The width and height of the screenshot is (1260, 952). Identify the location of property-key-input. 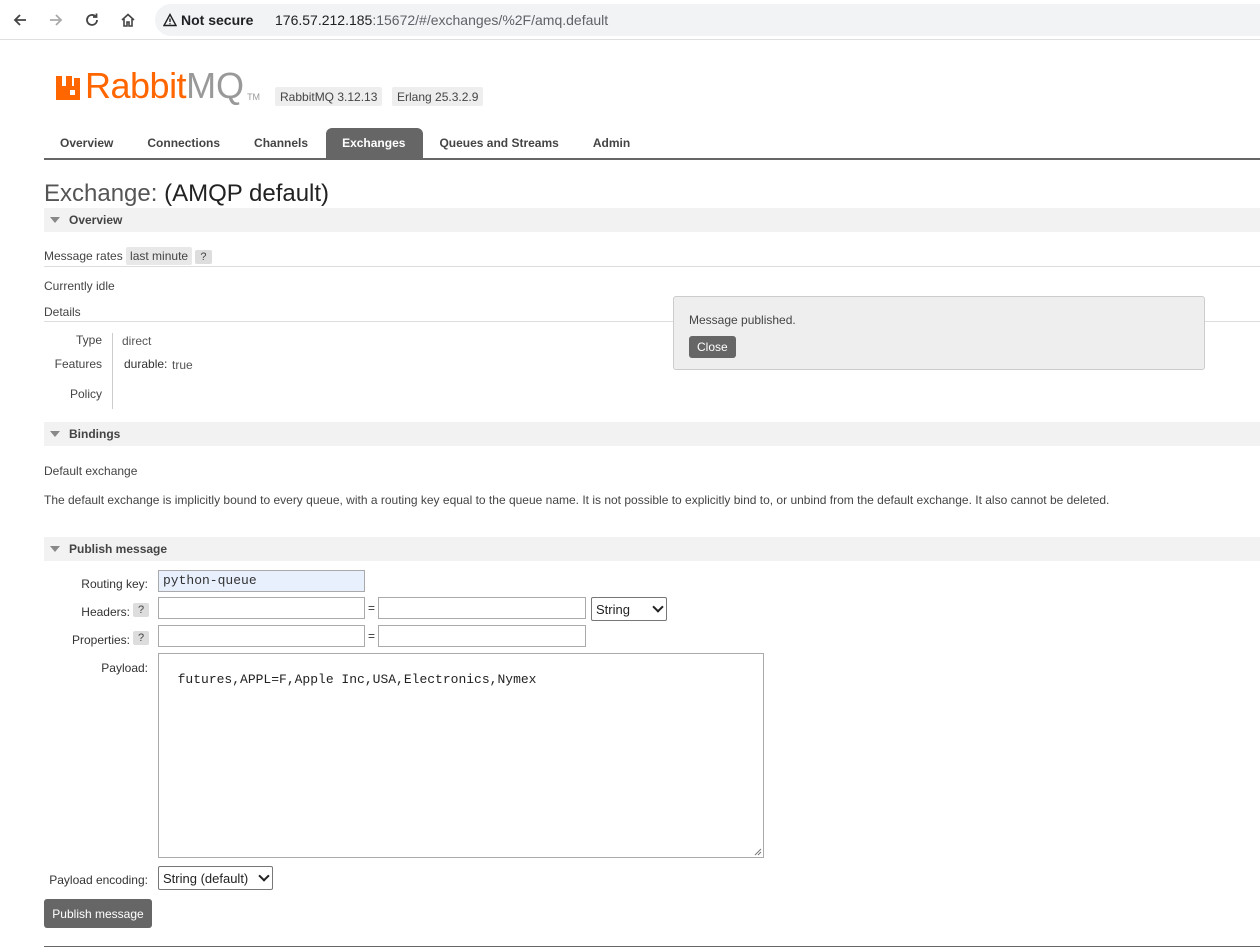
(261, 636).